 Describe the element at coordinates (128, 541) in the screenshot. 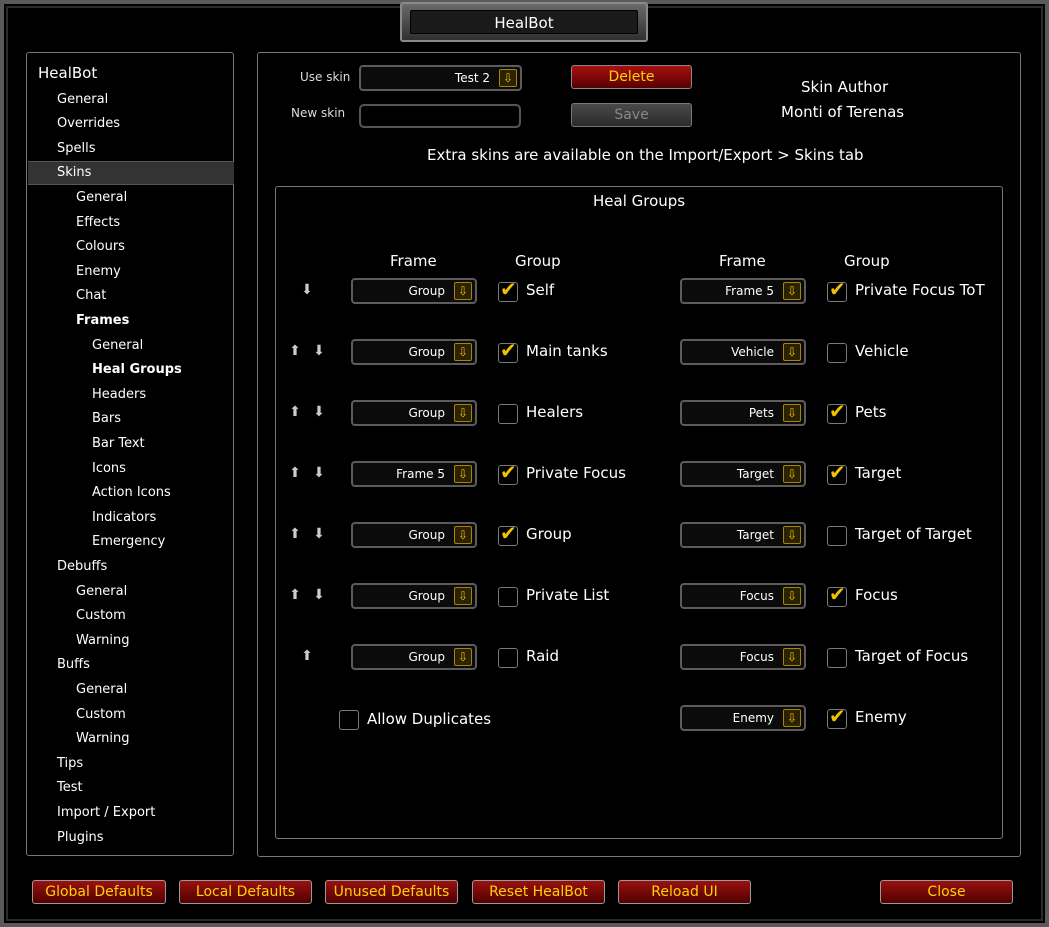

I see `nav-item-emergency: Emergency` at that location.